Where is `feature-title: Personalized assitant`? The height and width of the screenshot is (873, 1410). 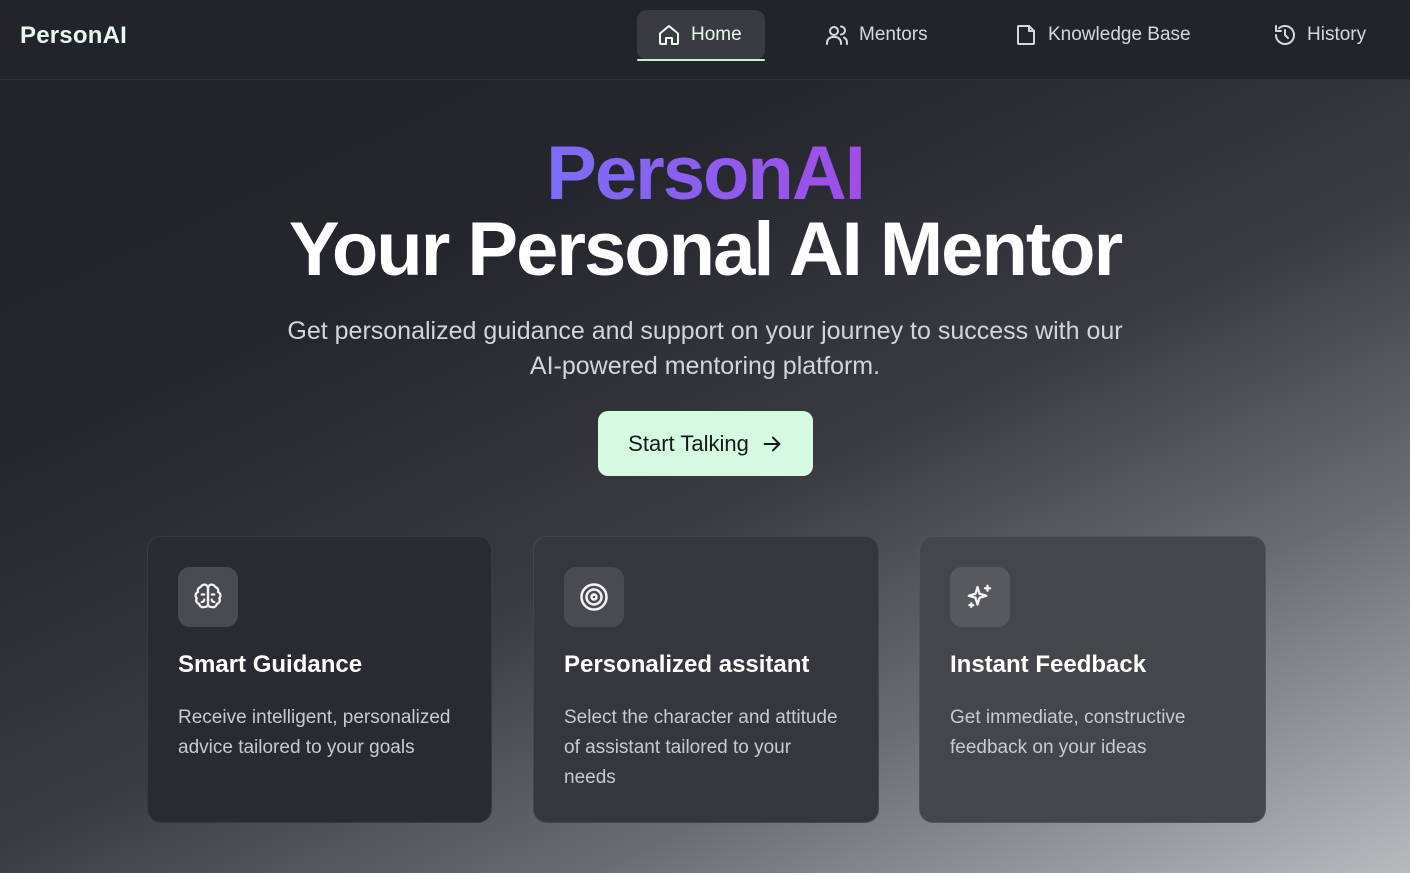 feature-title: Personalized assitant is located at coordinates (687, 664).